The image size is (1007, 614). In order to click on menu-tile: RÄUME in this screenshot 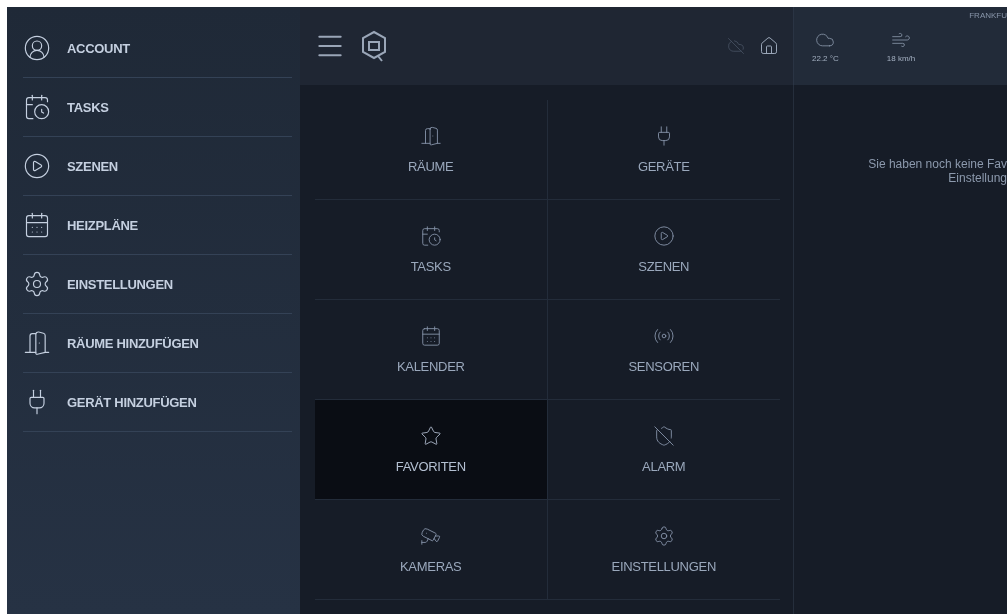, I will do `click(431, 150)`.